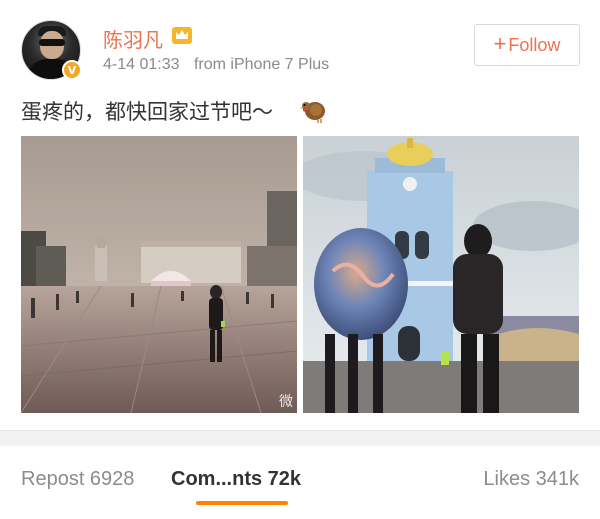 The width and height of the screenshot is (600, 519). I want to click on plus-icon: +, so click(500, 43).